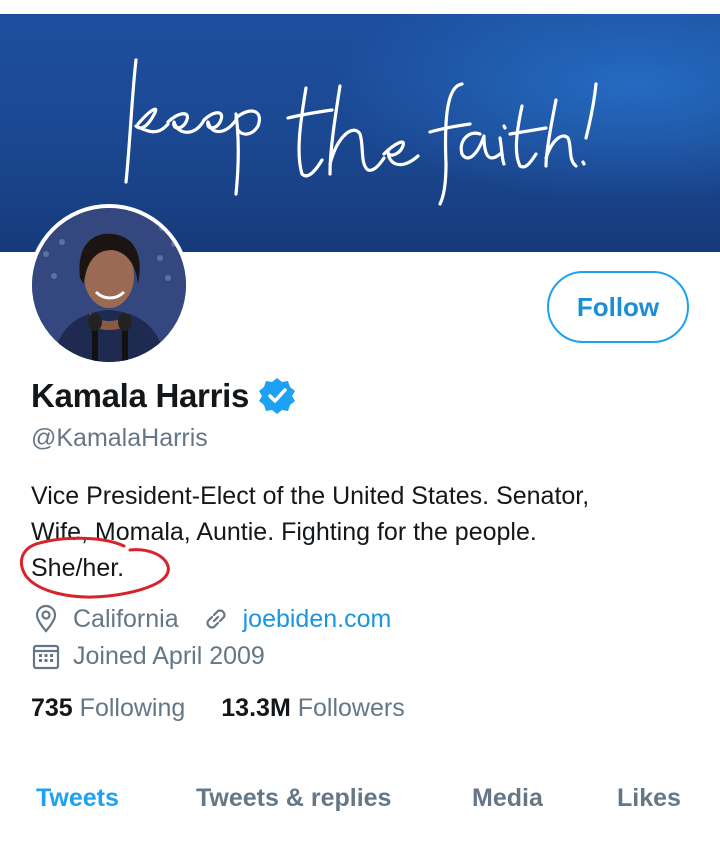 The width and height of the screenshot is (720, 842). What do you see at coordinates (169, 655) in the screenshot?
I see `profile-joined-date: Joined April 2009` at bounding box center [169, 655].